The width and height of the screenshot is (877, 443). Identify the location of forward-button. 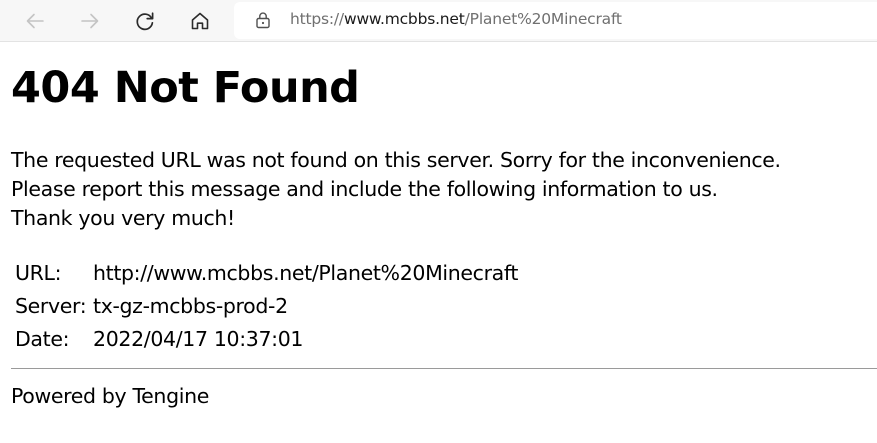
(90, 21).